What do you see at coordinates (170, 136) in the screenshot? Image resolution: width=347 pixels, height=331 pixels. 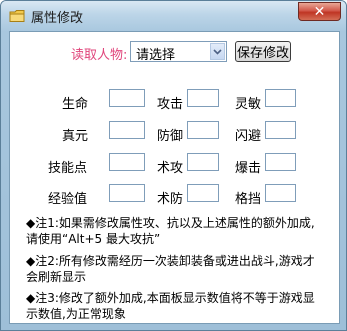 I see `stat-label-defense: 防御` at bounding box center [170, 136].